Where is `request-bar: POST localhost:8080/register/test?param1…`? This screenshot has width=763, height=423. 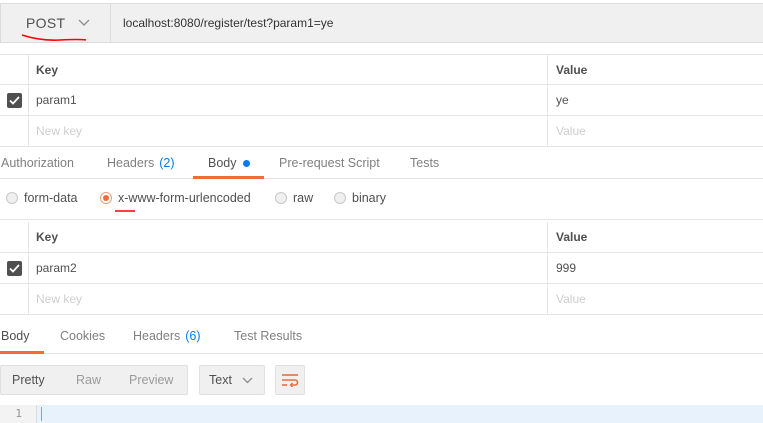 request-bar: POST localhost:8080/register/test?param1… is located at coordinates (381, 23).